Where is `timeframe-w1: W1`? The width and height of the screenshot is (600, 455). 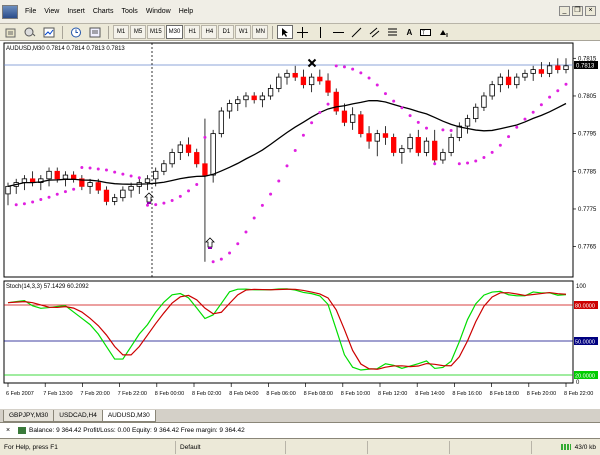 timeframe-w1: W1 is located at coordinates (243, 32).